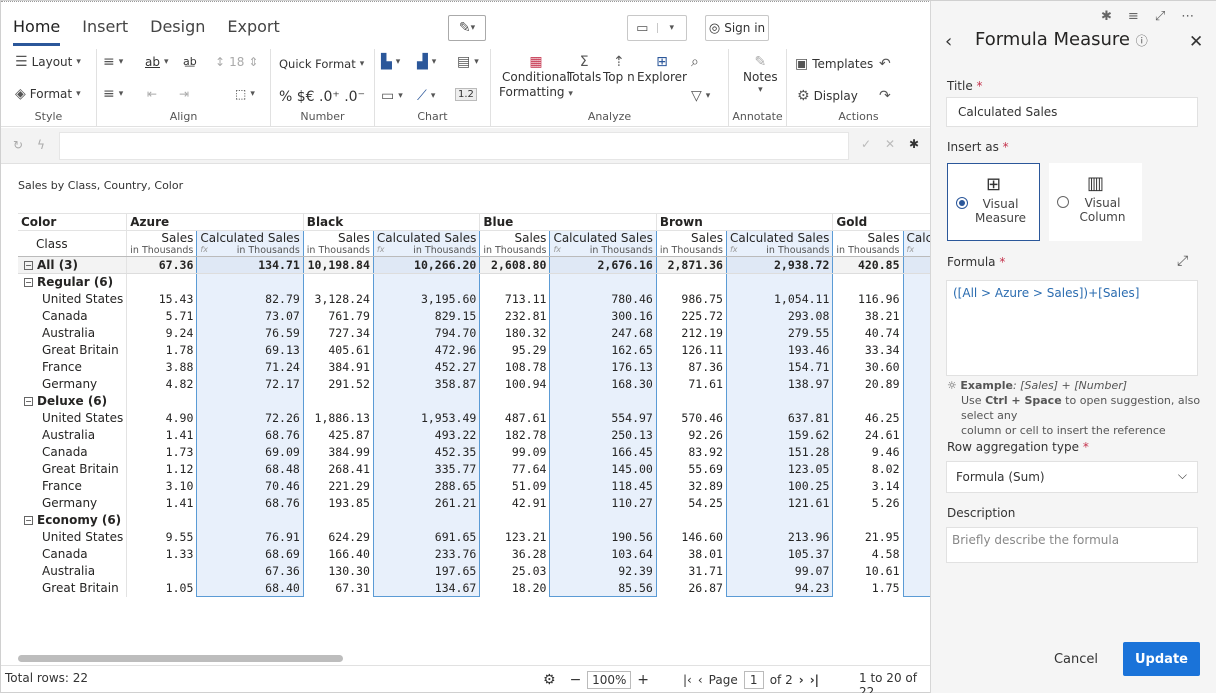 The width and height of the screenshot is (1216, 693). What do you see at coordinates (250, 503) in the screenshot?
I see `table-cell: 68.76` at bounding box center [250, 503].